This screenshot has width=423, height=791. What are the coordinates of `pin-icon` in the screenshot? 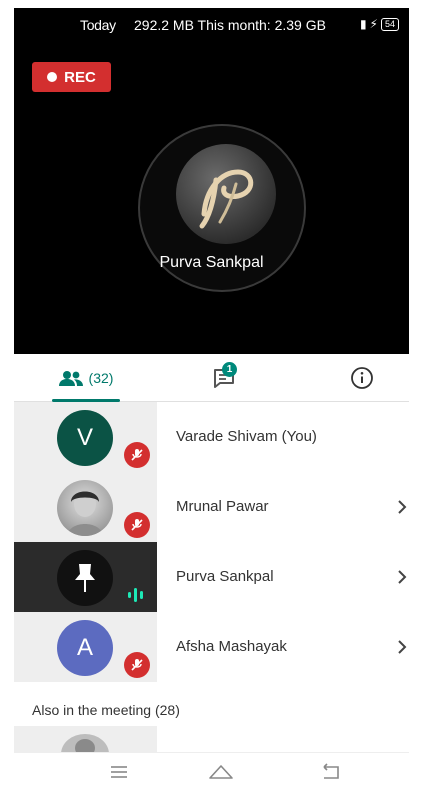 It's located at (85, 578).